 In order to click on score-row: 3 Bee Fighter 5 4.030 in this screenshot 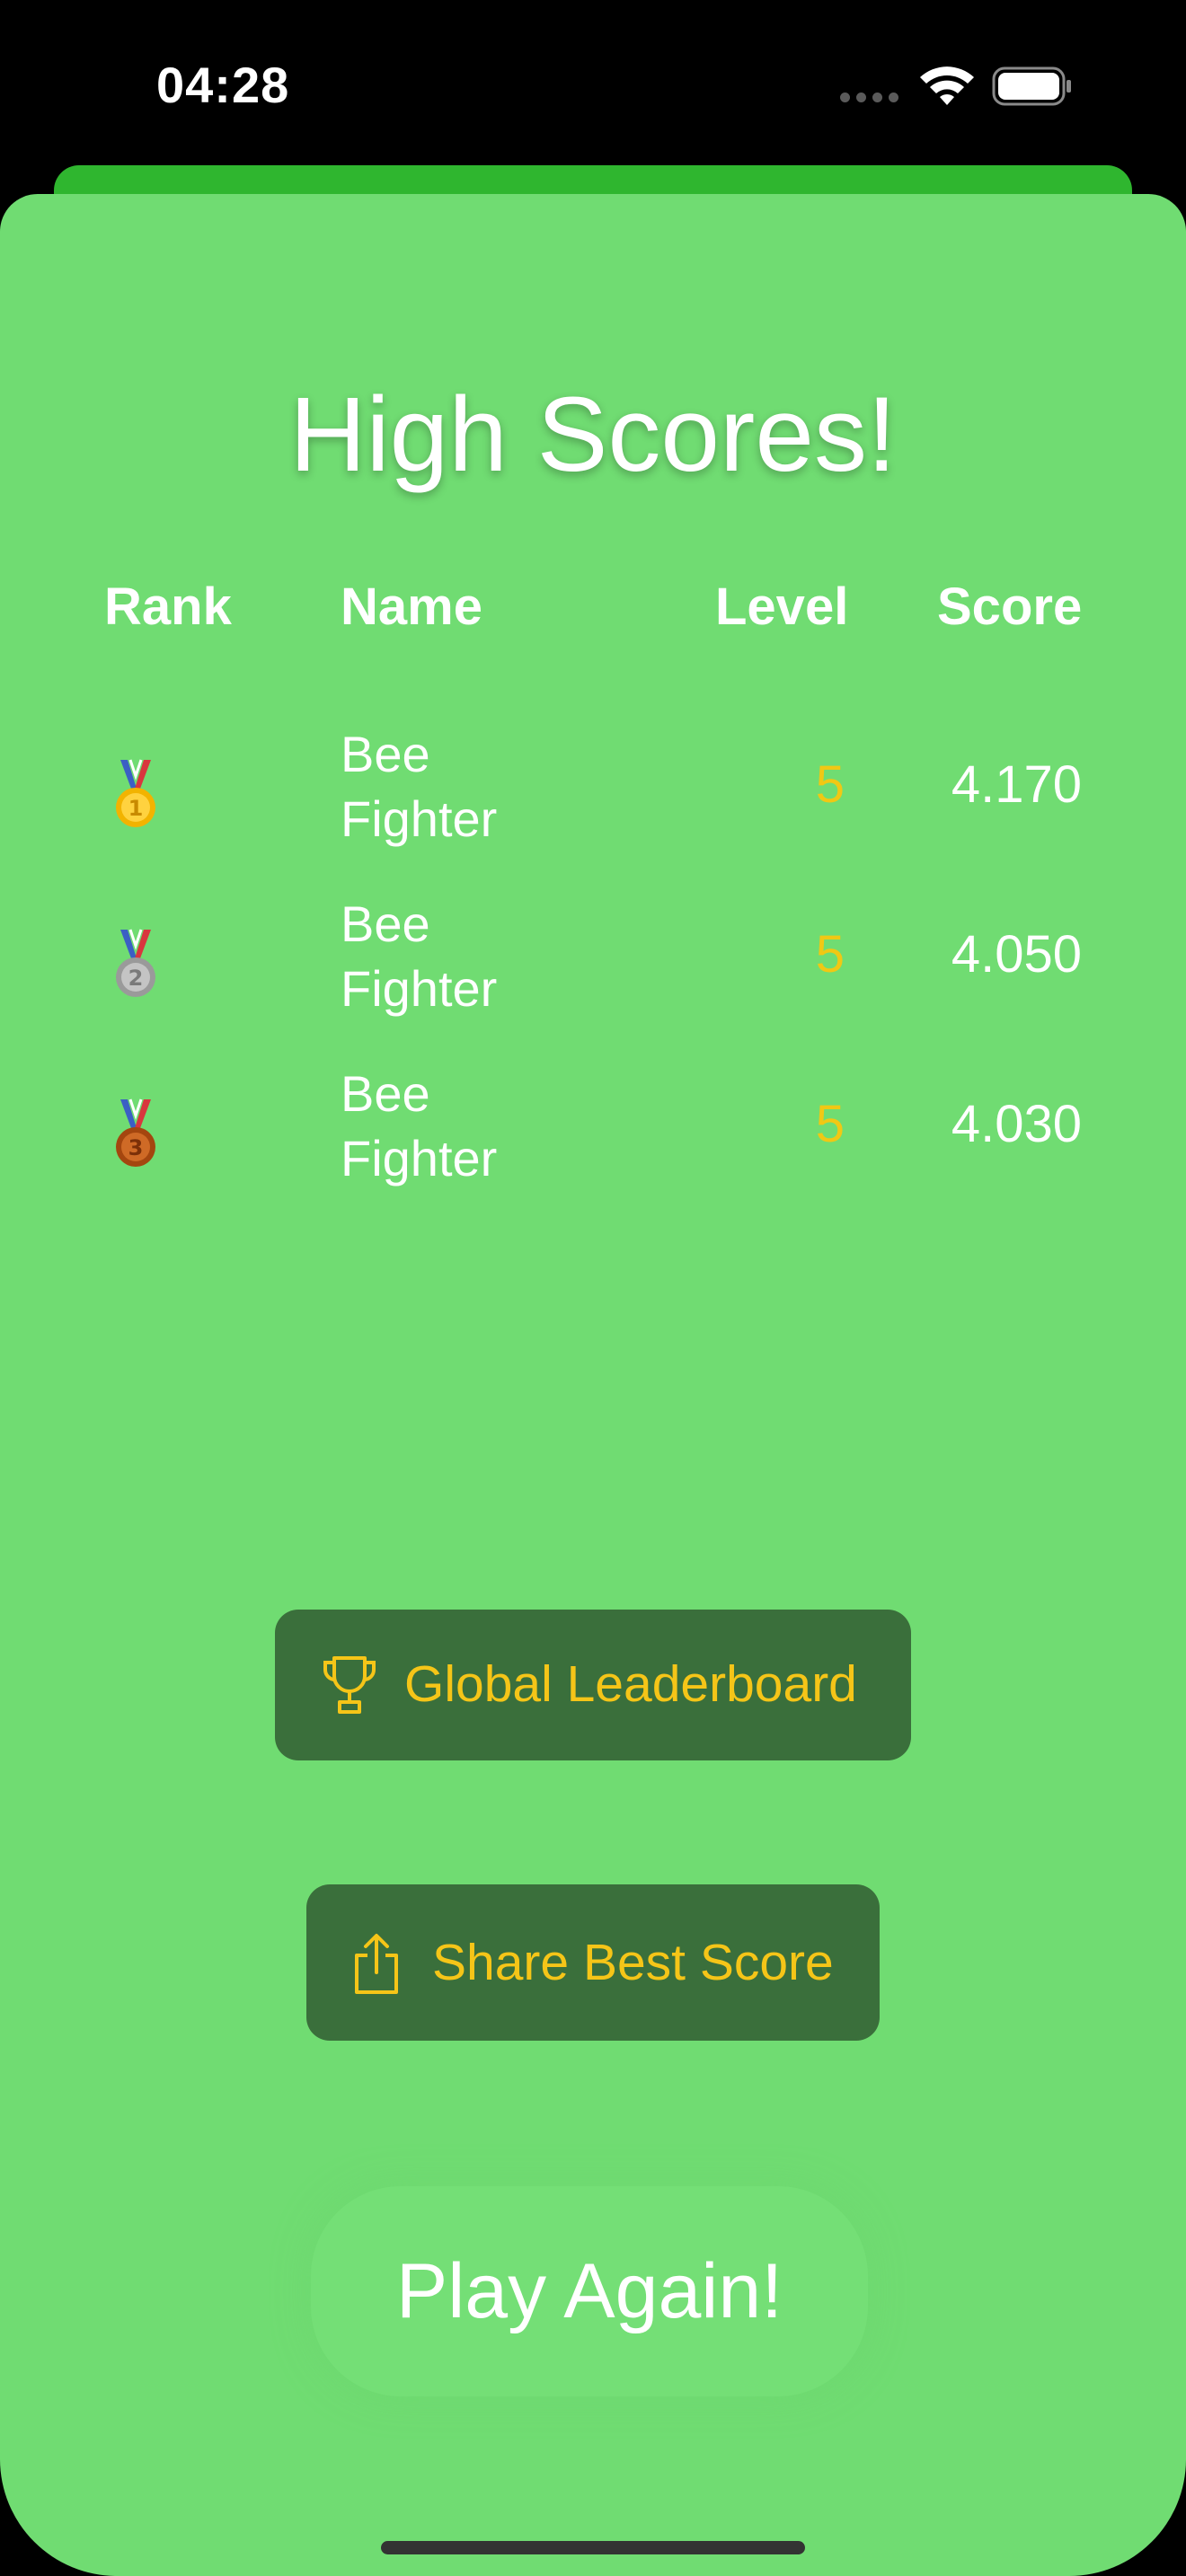, I will do `click(593, 1138)`.